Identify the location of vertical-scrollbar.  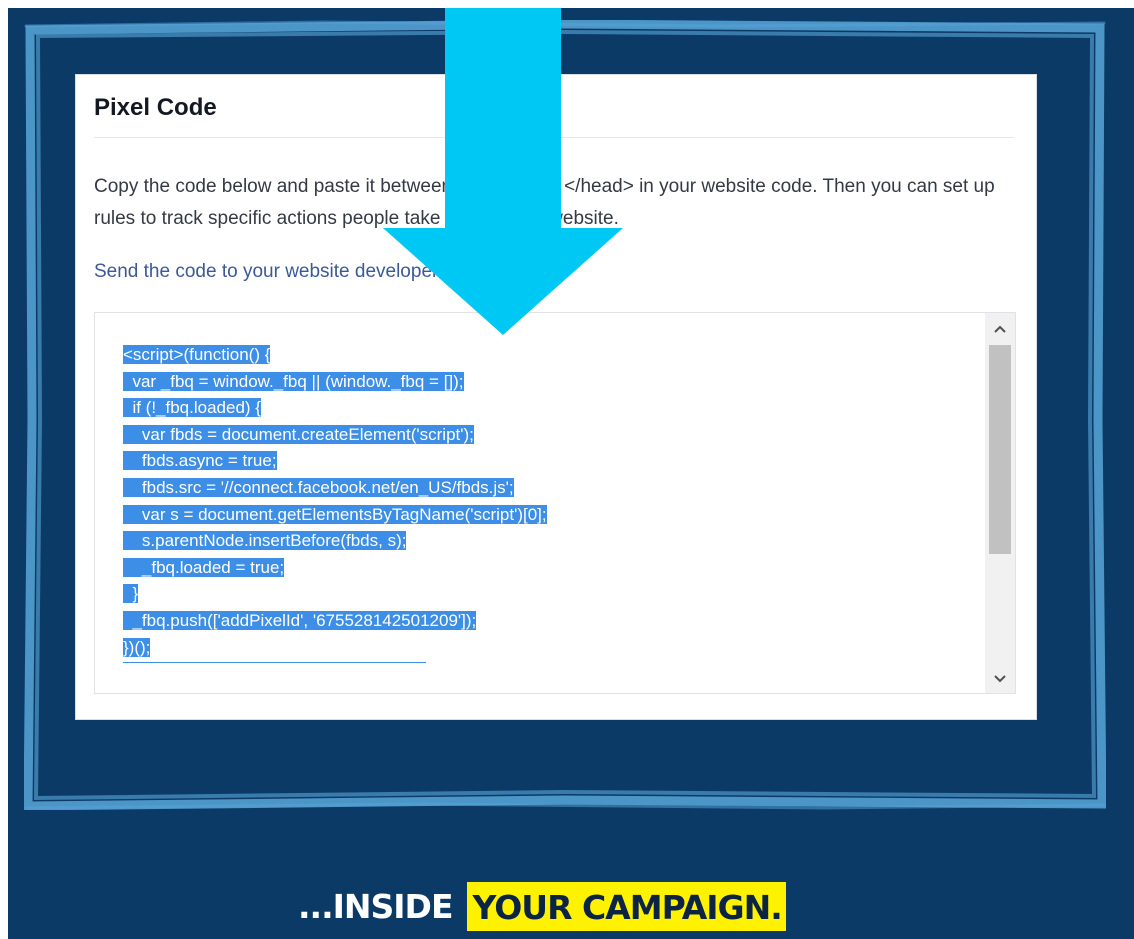
(1000, 503).